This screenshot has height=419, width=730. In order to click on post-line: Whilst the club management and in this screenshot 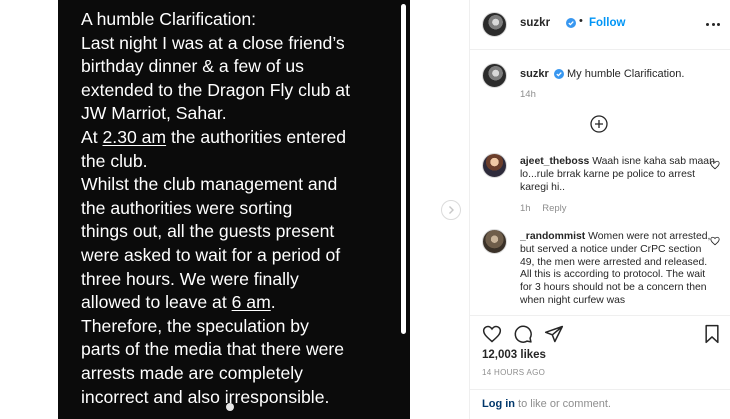, I will do `click(209, 184)`.